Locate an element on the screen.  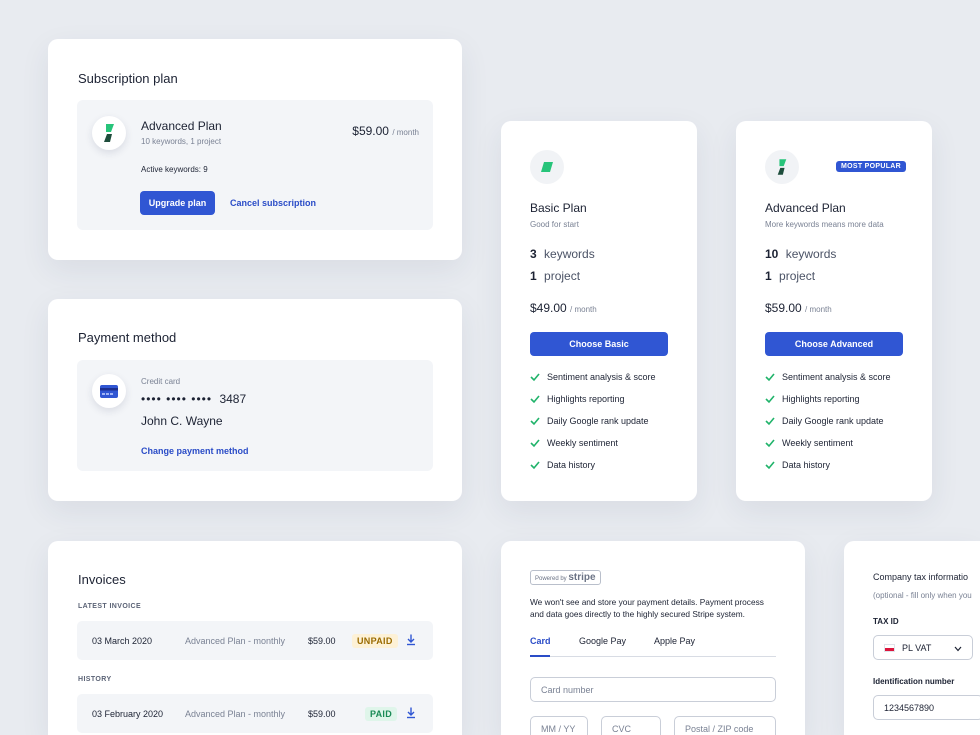
basic-keywords: 3 keywords is located at coordinates (562, 254).